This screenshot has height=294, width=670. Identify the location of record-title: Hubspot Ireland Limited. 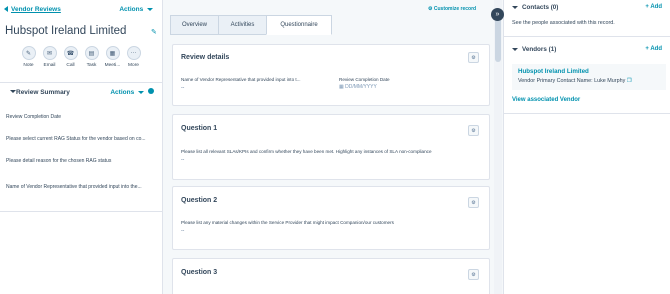
(66, 31).